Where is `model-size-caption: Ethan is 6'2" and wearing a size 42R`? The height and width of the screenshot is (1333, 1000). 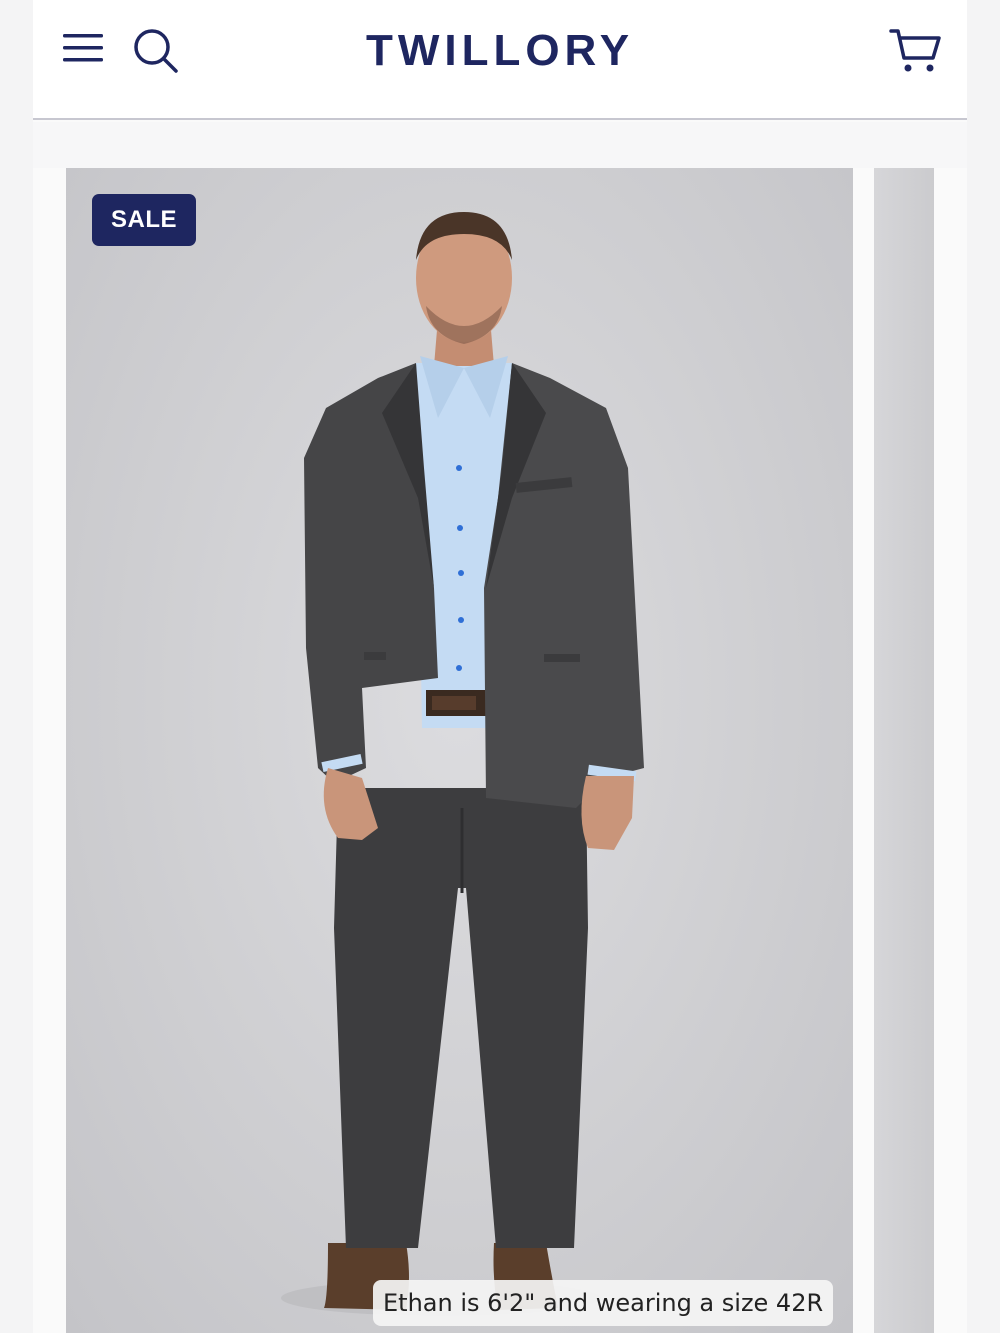 model-size-caption: Ethan is 6'2" and wearing a size 42R is located at coordinates (603, 1303).